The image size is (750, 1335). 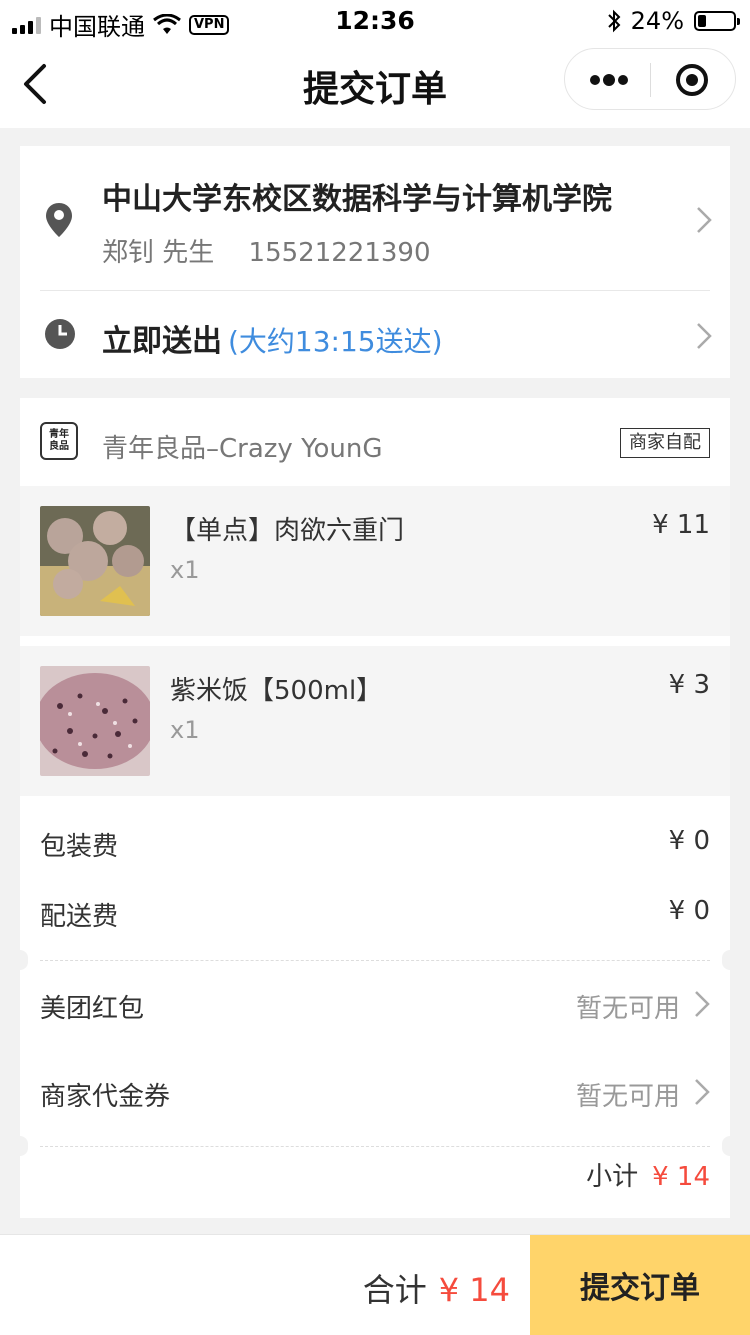 I want to click on delivery-fee-row: 配送费 ¥ 0, so click(x=375, y=916).